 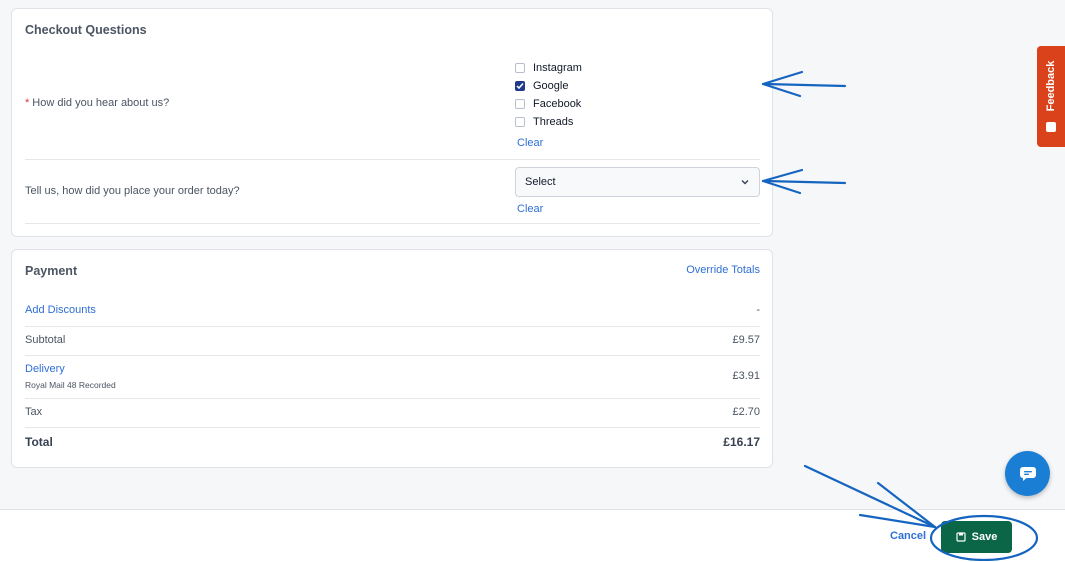 I want to click on threads-label: Threads, so click(x=553, y=122).